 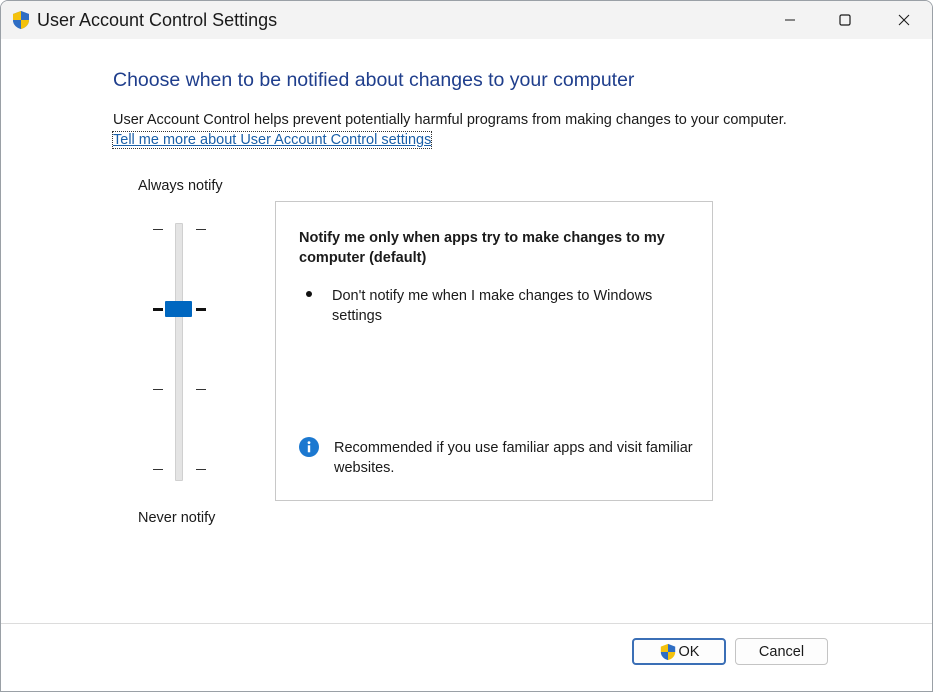 What do you see at coordinates (178, 309) in the screenshot?
I see `notification-level-slider-thumb` at bounding box center [178, 309].